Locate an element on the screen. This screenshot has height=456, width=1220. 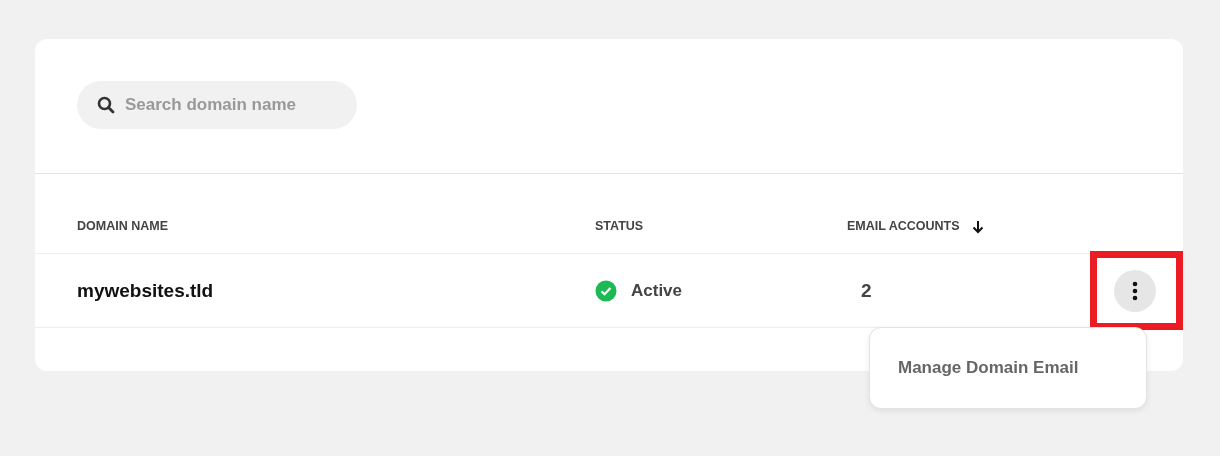
more-options-button is located at coordinates (1135, 291).